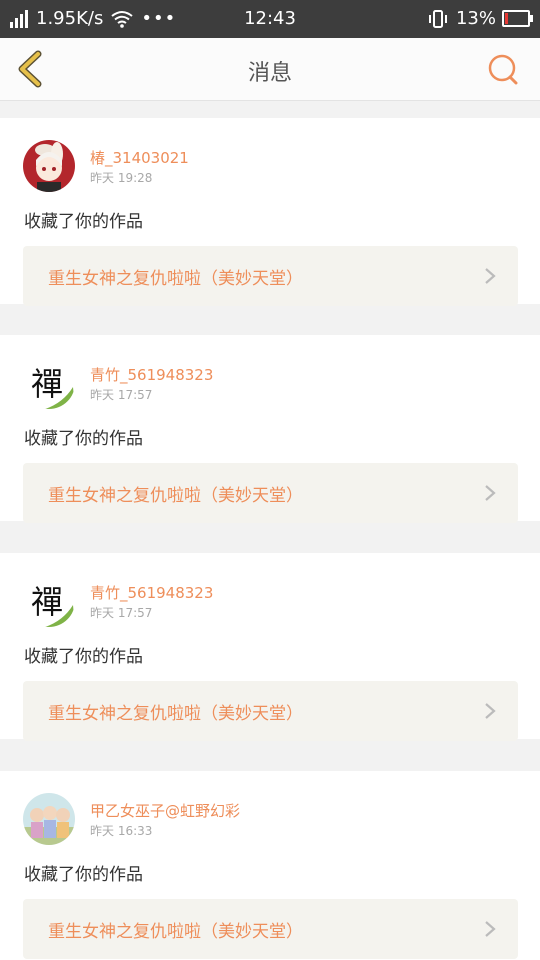 The width and height of the screenshot is (540, 960). Describe the element at coordinates (437, 18) in the screenshot. I see `vibrate-icon` at that location.